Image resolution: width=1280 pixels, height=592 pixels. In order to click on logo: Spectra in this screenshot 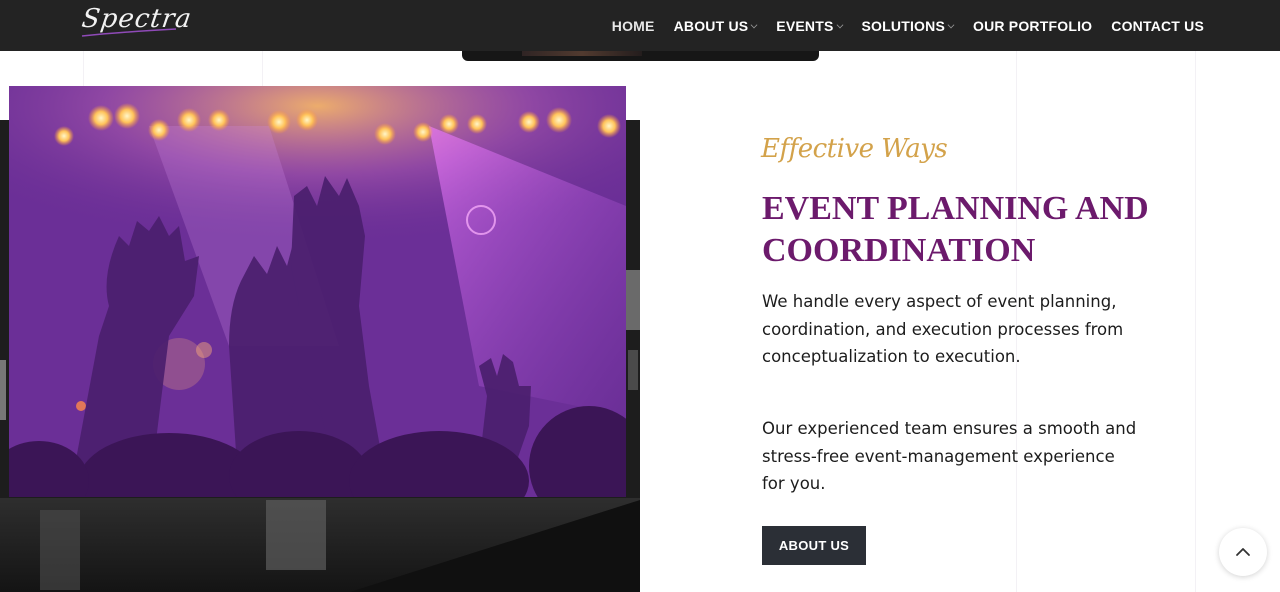, I will do `click(137, 24)`.